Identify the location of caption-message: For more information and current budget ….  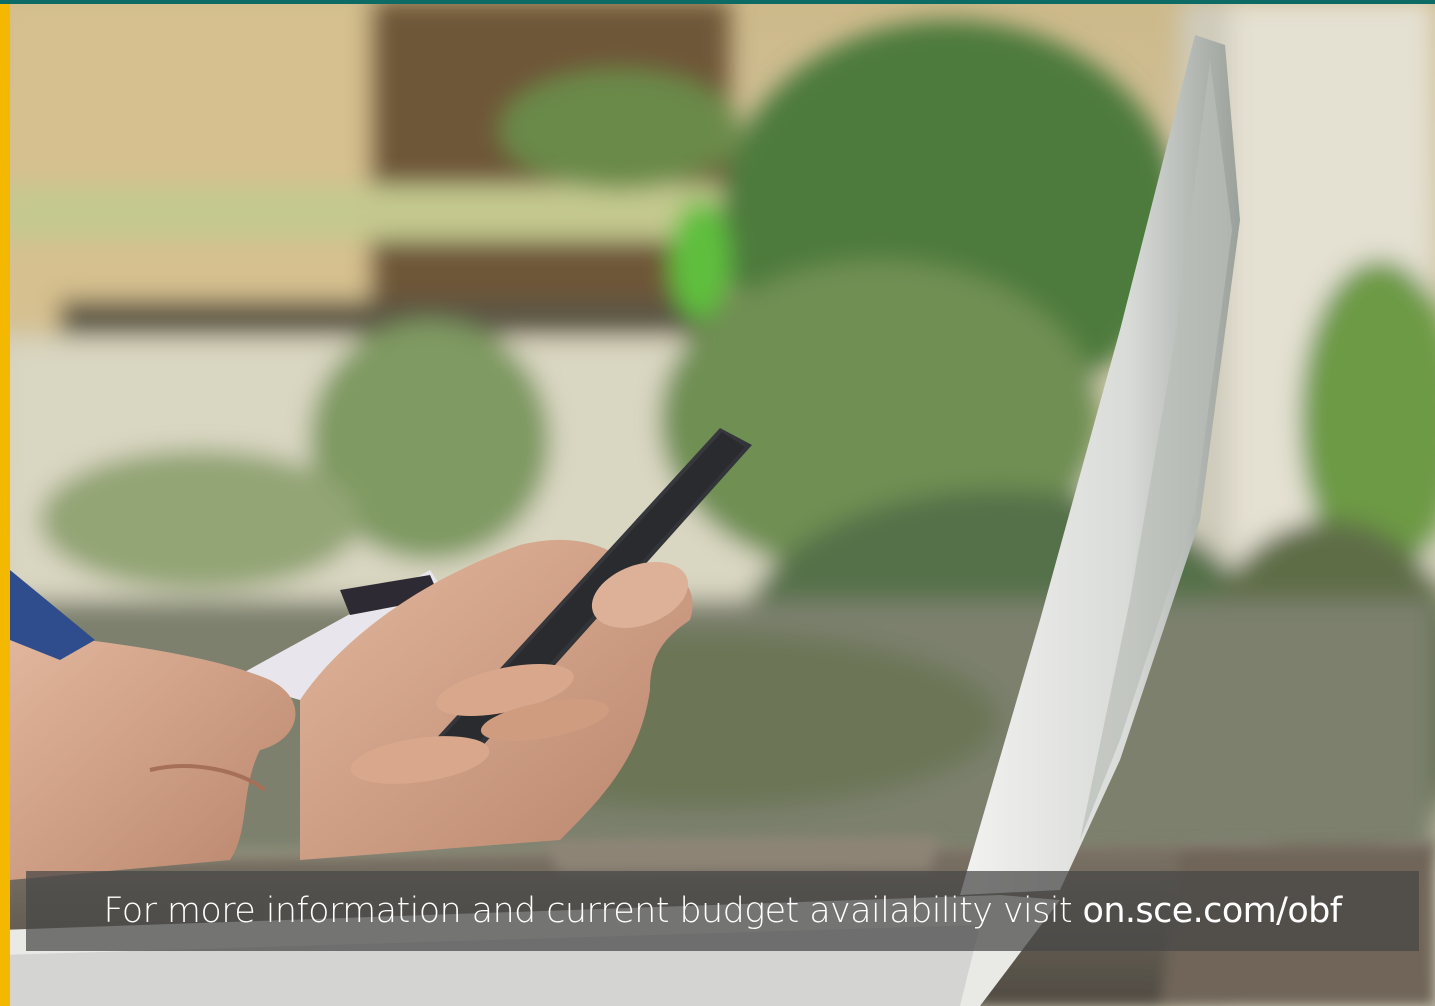
(588, 911).